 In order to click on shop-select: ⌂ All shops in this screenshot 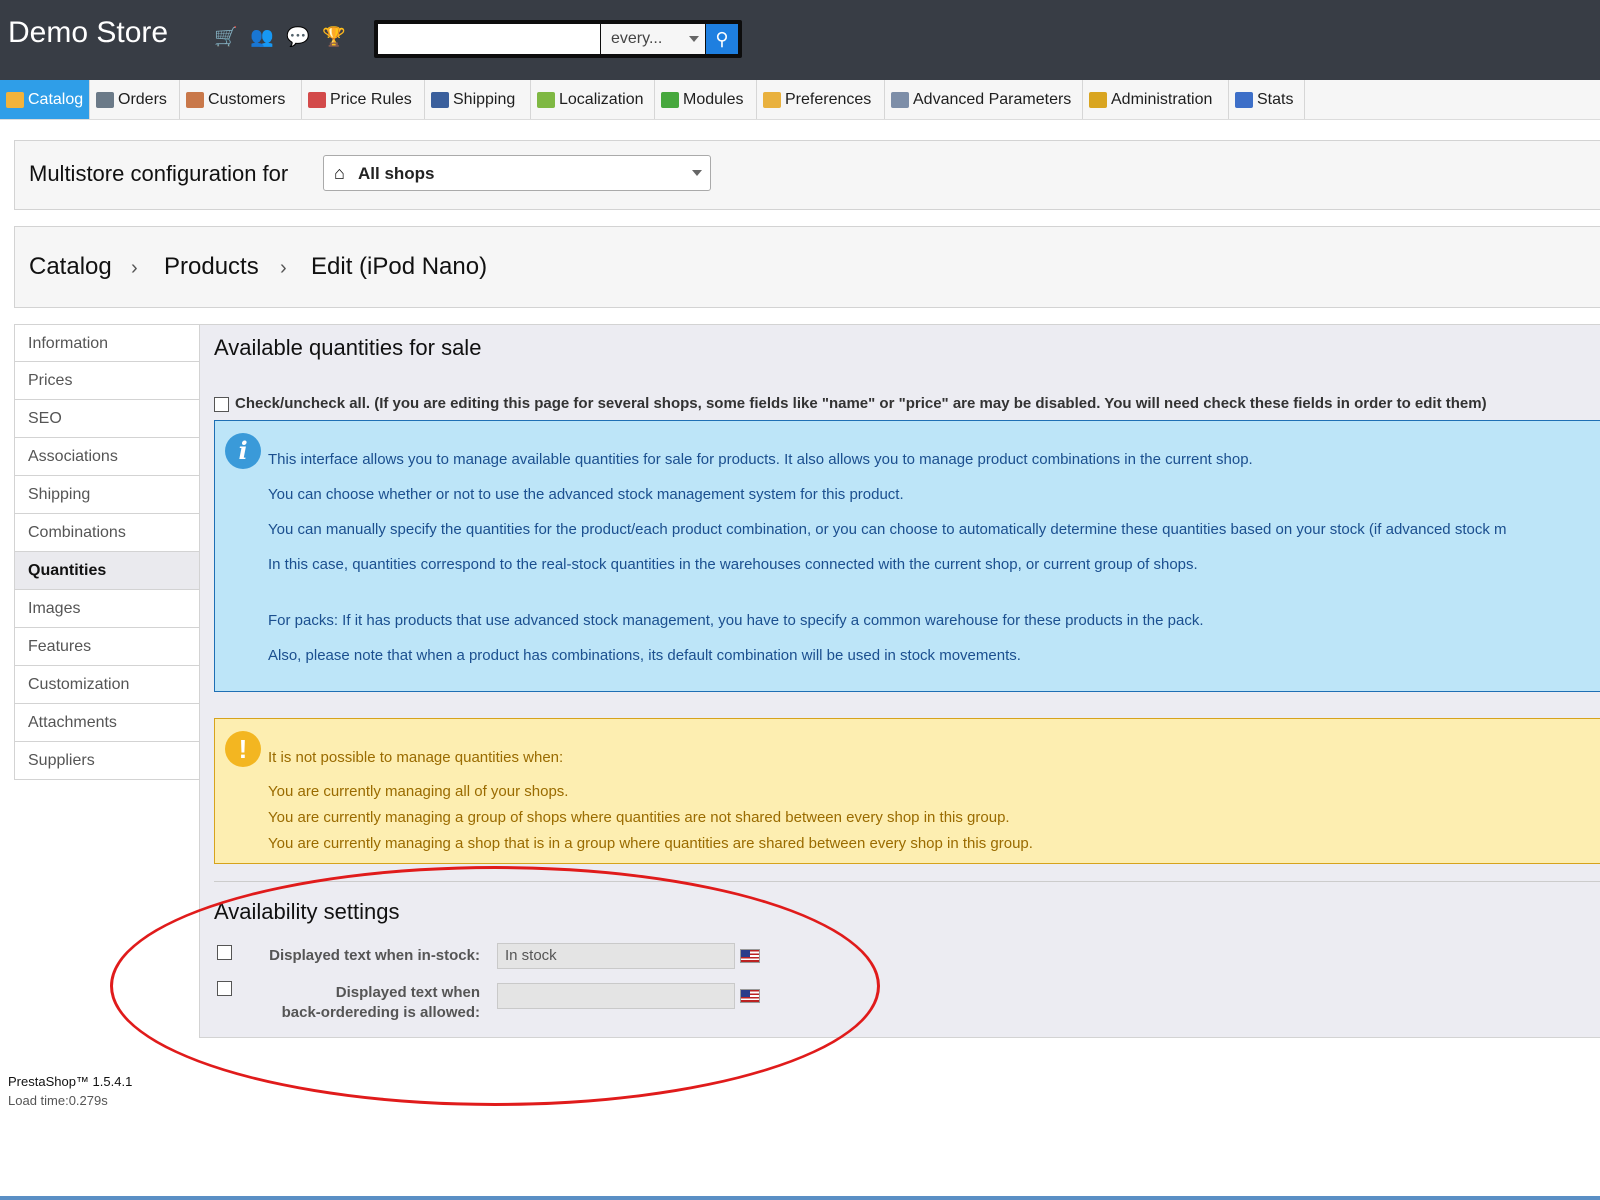, I will do `click(517, 173)`.